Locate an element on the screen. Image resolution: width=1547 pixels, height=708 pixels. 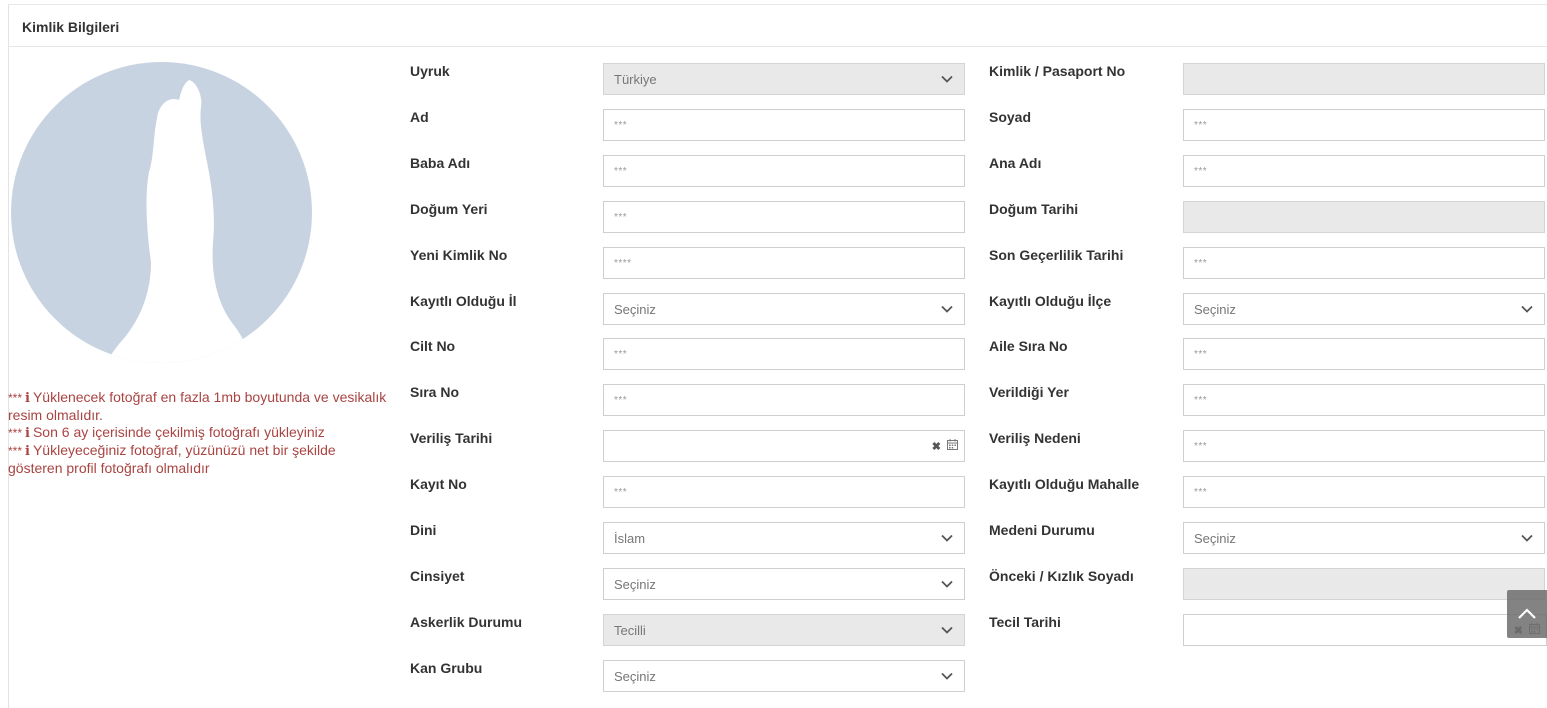
profile-photo-placeholder is located at coordinates (161, 212).